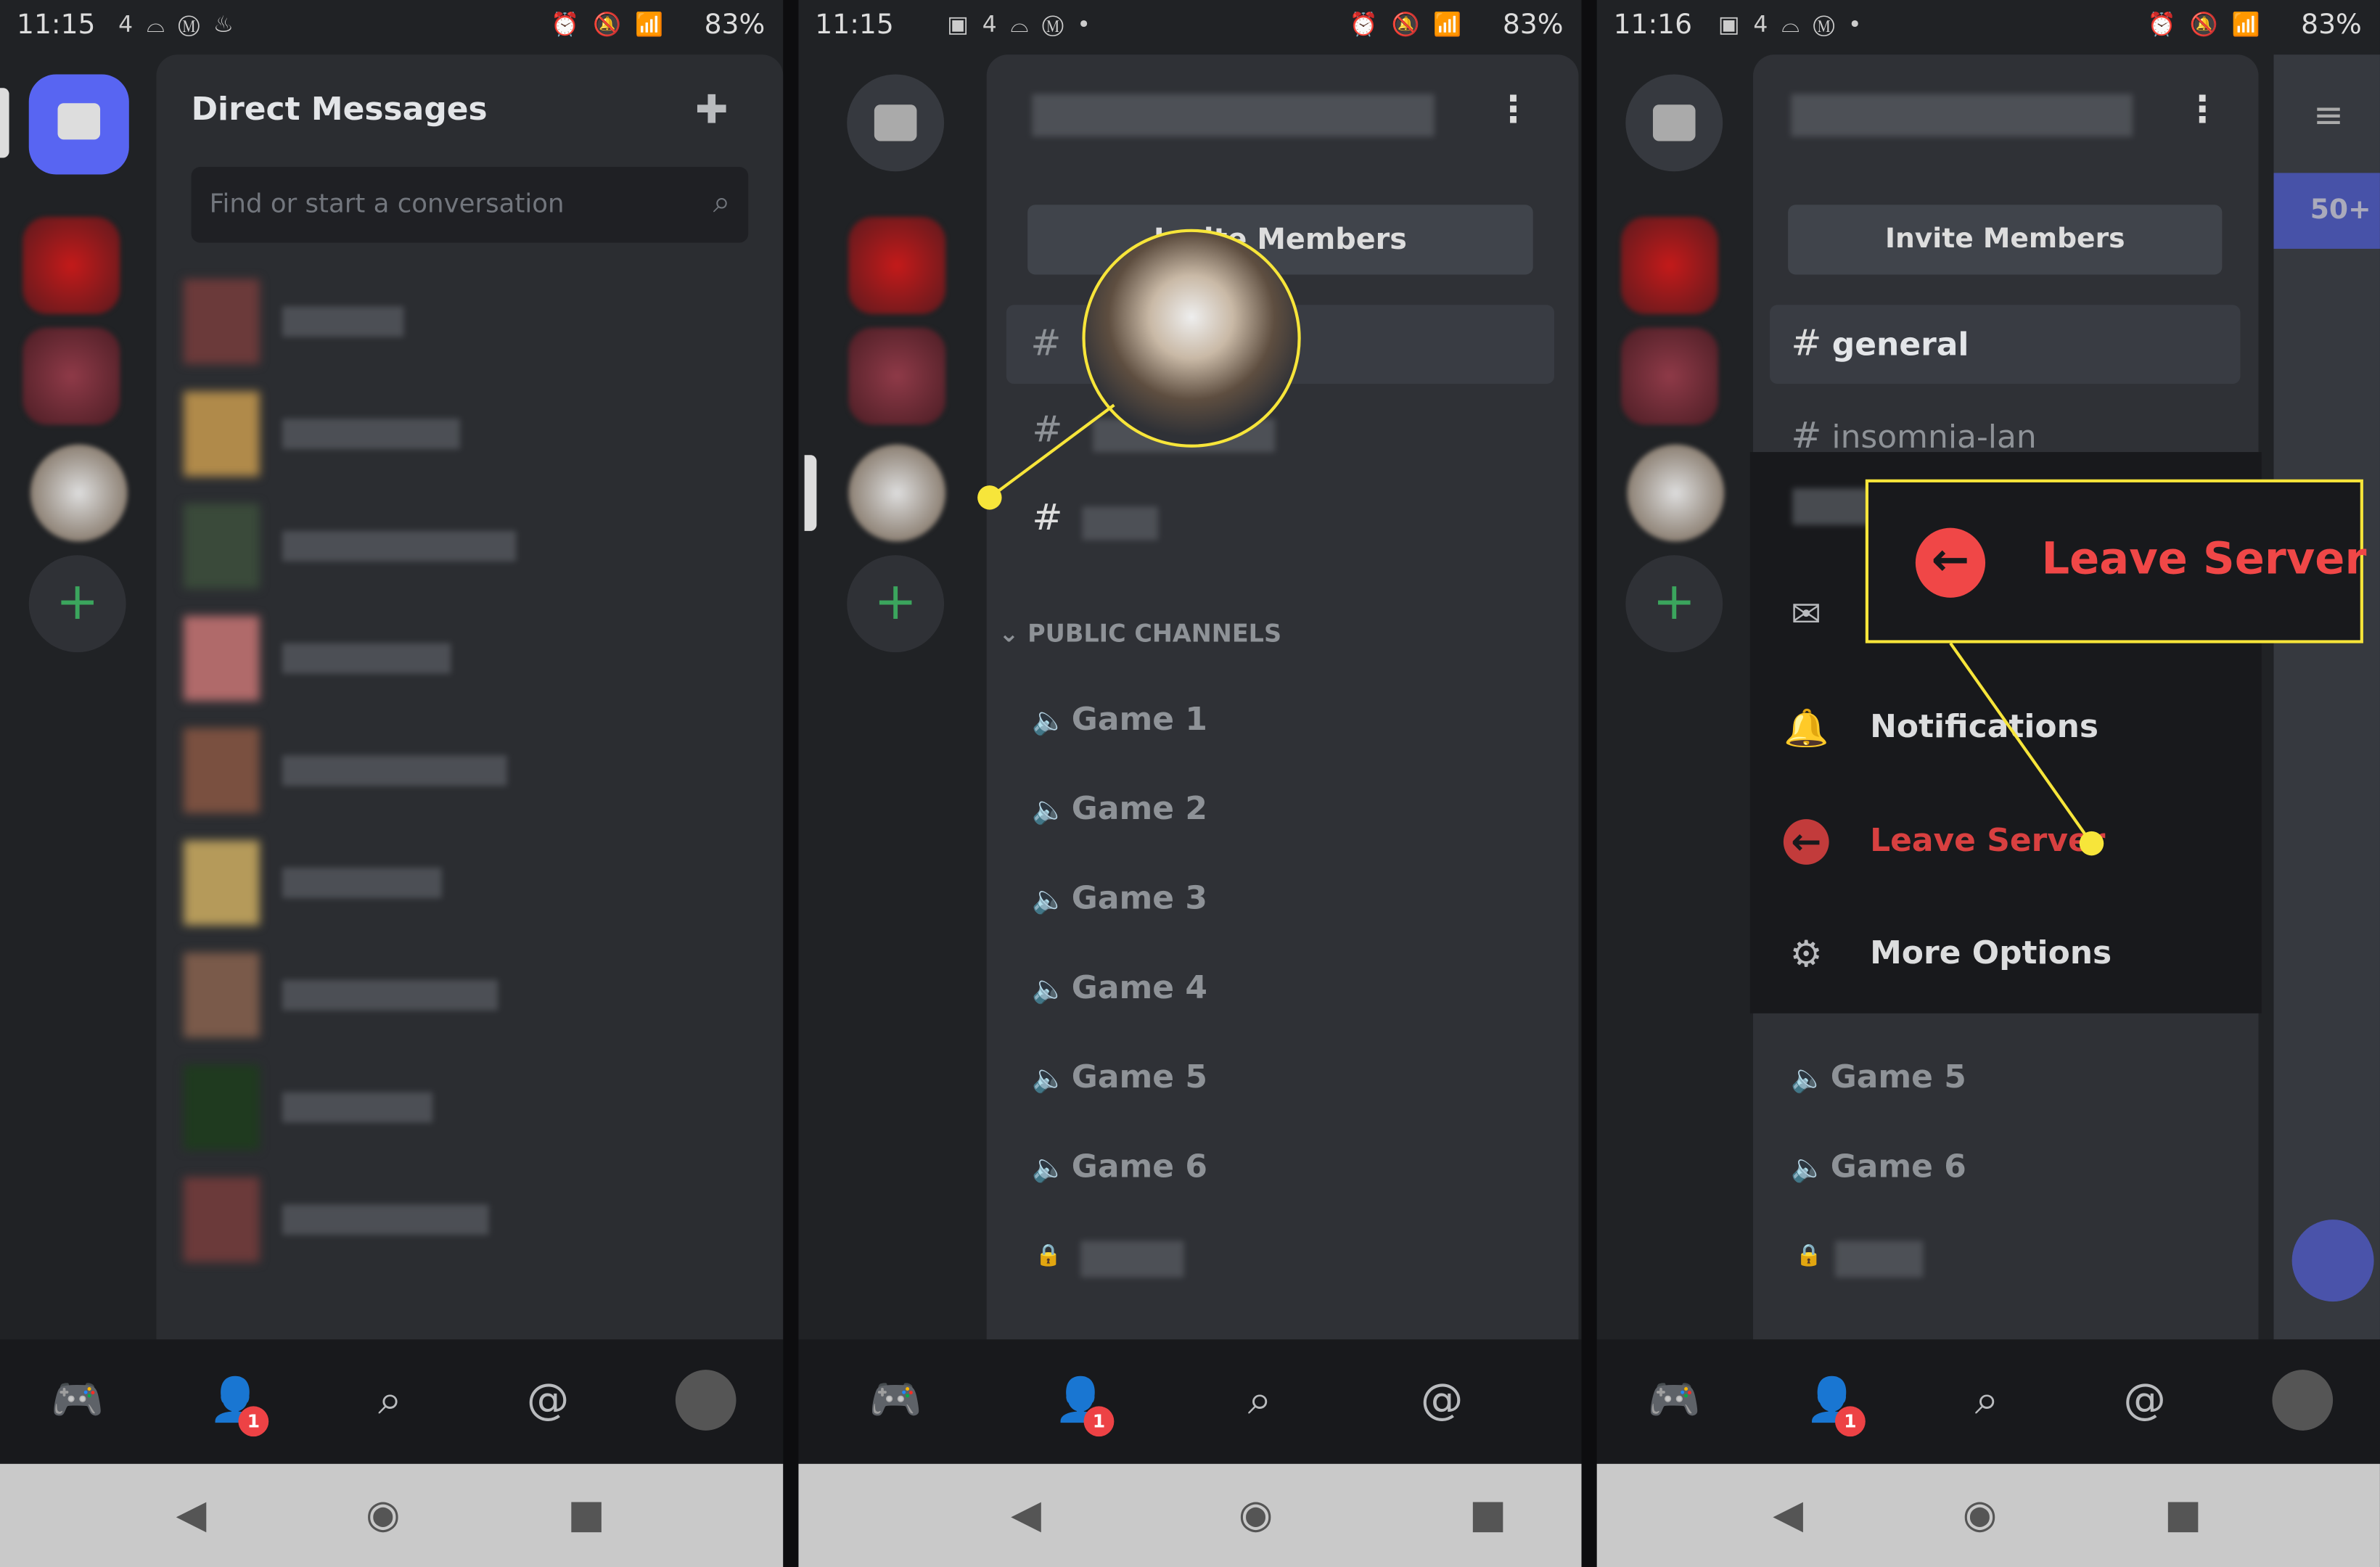  What do you see at coordinates (182, 24) in the screenshot?
I see `notification-icons: 4⌓Ⓜ♨` at bounding box center [182, 24].